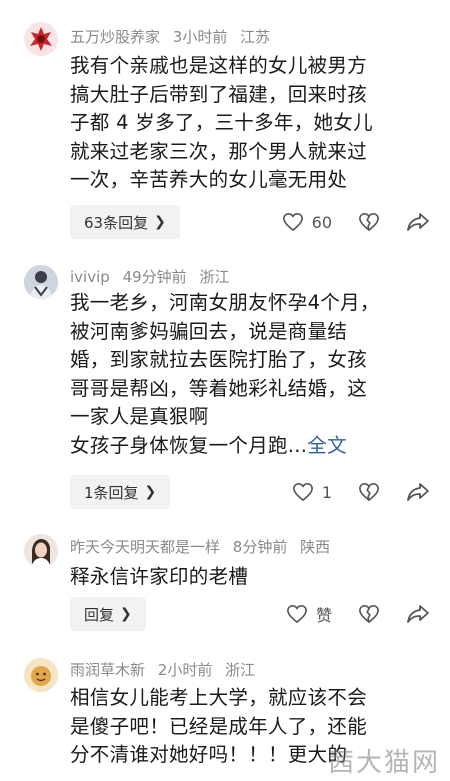 Image resolution: width=450 pixels, height=781 pixels. I want to click on comment-line: 就来过老家三次，那个男人就来过, so click(219, 151).